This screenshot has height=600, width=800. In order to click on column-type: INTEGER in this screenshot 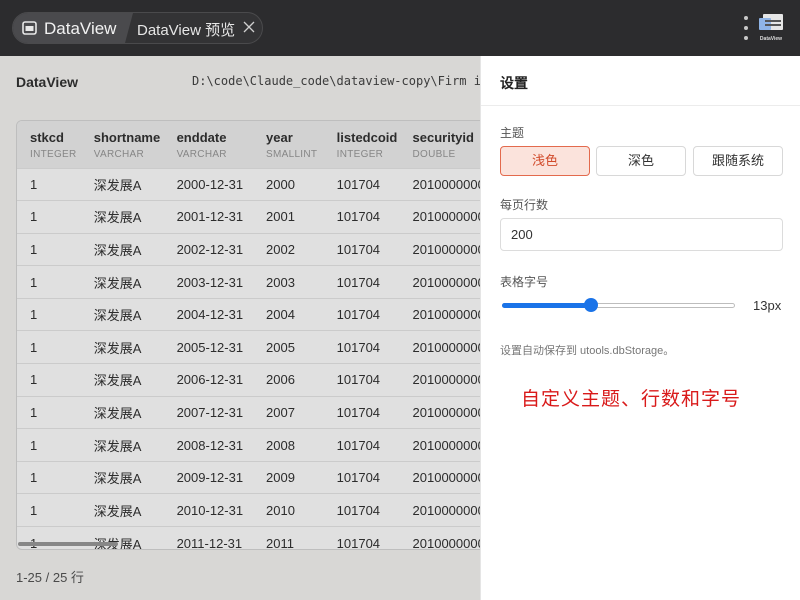, I will do `click(360, 154)`.